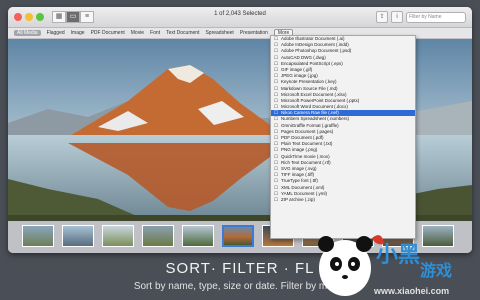 The height and width of the screenshot is (300, 480). I want to click on svg-text: 小黑, so click(398, 254).